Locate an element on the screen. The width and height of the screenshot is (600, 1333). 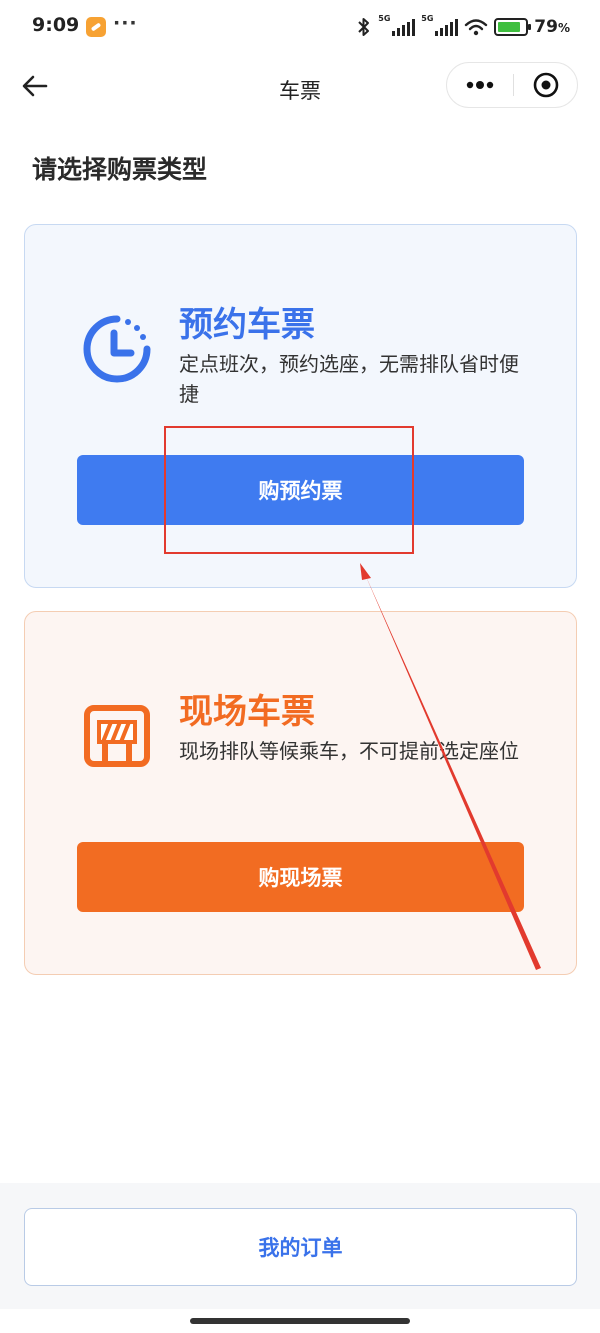
my-orders-button: 我的订单 is located at coordinates (300, 1247).